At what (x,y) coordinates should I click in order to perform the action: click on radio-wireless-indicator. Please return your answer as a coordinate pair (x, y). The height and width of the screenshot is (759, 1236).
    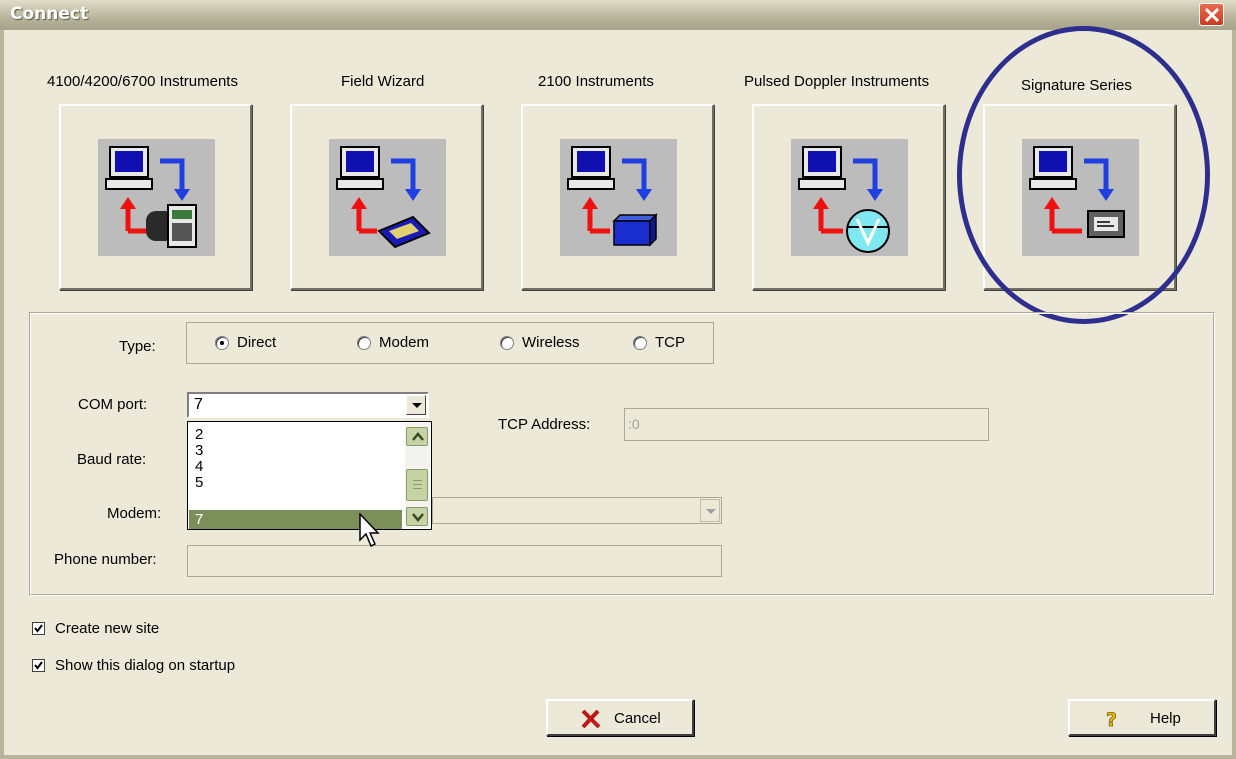
    Looking at the image, I should click on (507, 342).